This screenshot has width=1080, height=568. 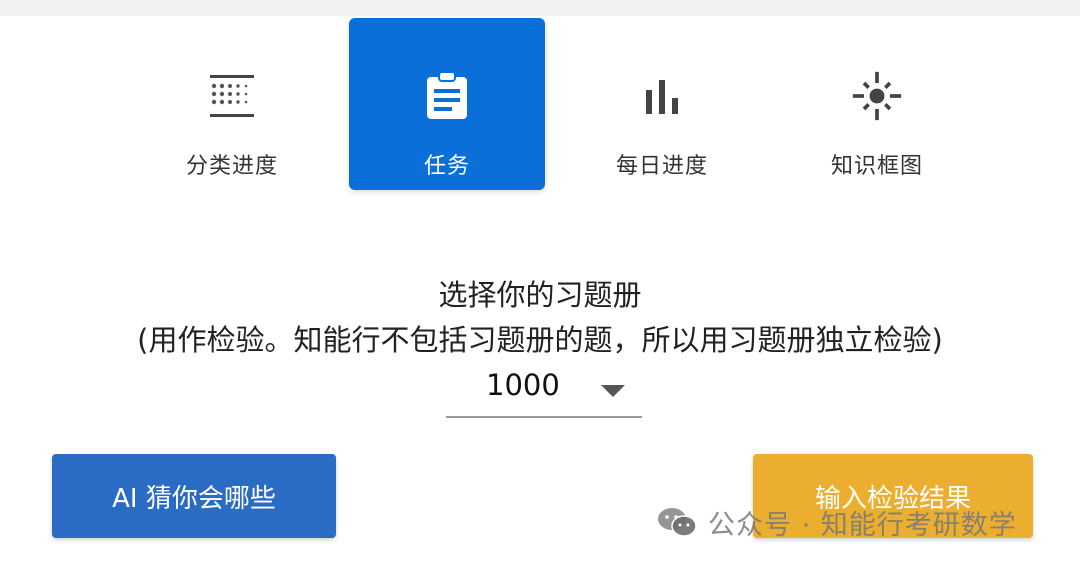 I want to click on workbook-select: 1000, so click(x=544, y=389).